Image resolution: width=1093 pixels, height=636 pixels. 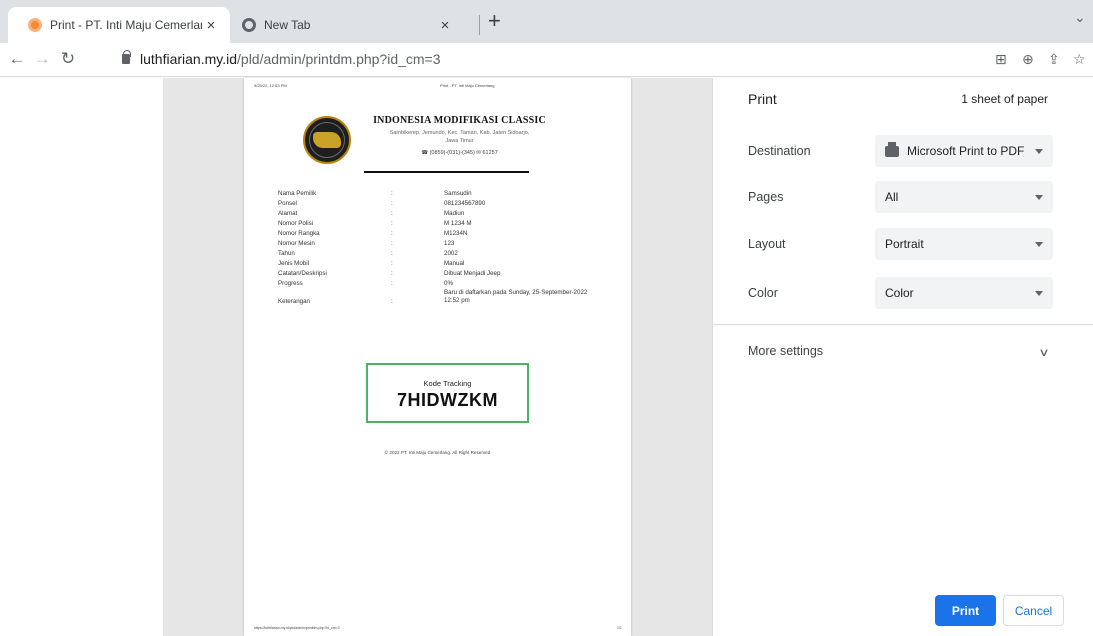 What do you see at coordinates (479, 25) in the screenshot?
I see `tab-divider` at bounding box center [479, 25].